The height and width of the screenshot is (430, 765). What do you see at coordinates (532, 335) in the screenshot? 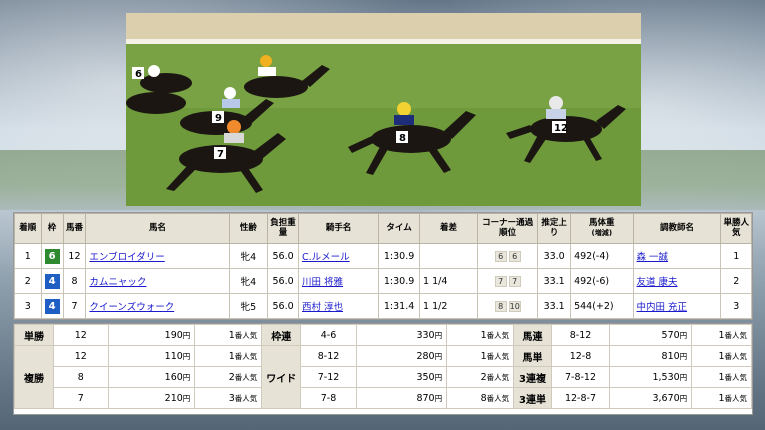
I see `umaren-label: 馬連` at bounding box center [532, 335].